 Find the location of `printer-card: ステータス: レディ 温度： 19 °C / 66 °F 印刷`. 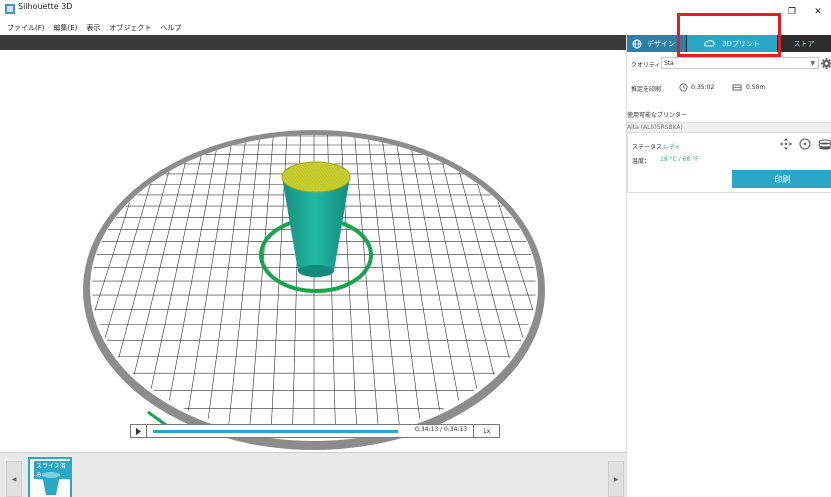

printer-card: ステータス: レディ 温度： 19 °C / 66 °F 印刷 is located at coordinates (729, 163).